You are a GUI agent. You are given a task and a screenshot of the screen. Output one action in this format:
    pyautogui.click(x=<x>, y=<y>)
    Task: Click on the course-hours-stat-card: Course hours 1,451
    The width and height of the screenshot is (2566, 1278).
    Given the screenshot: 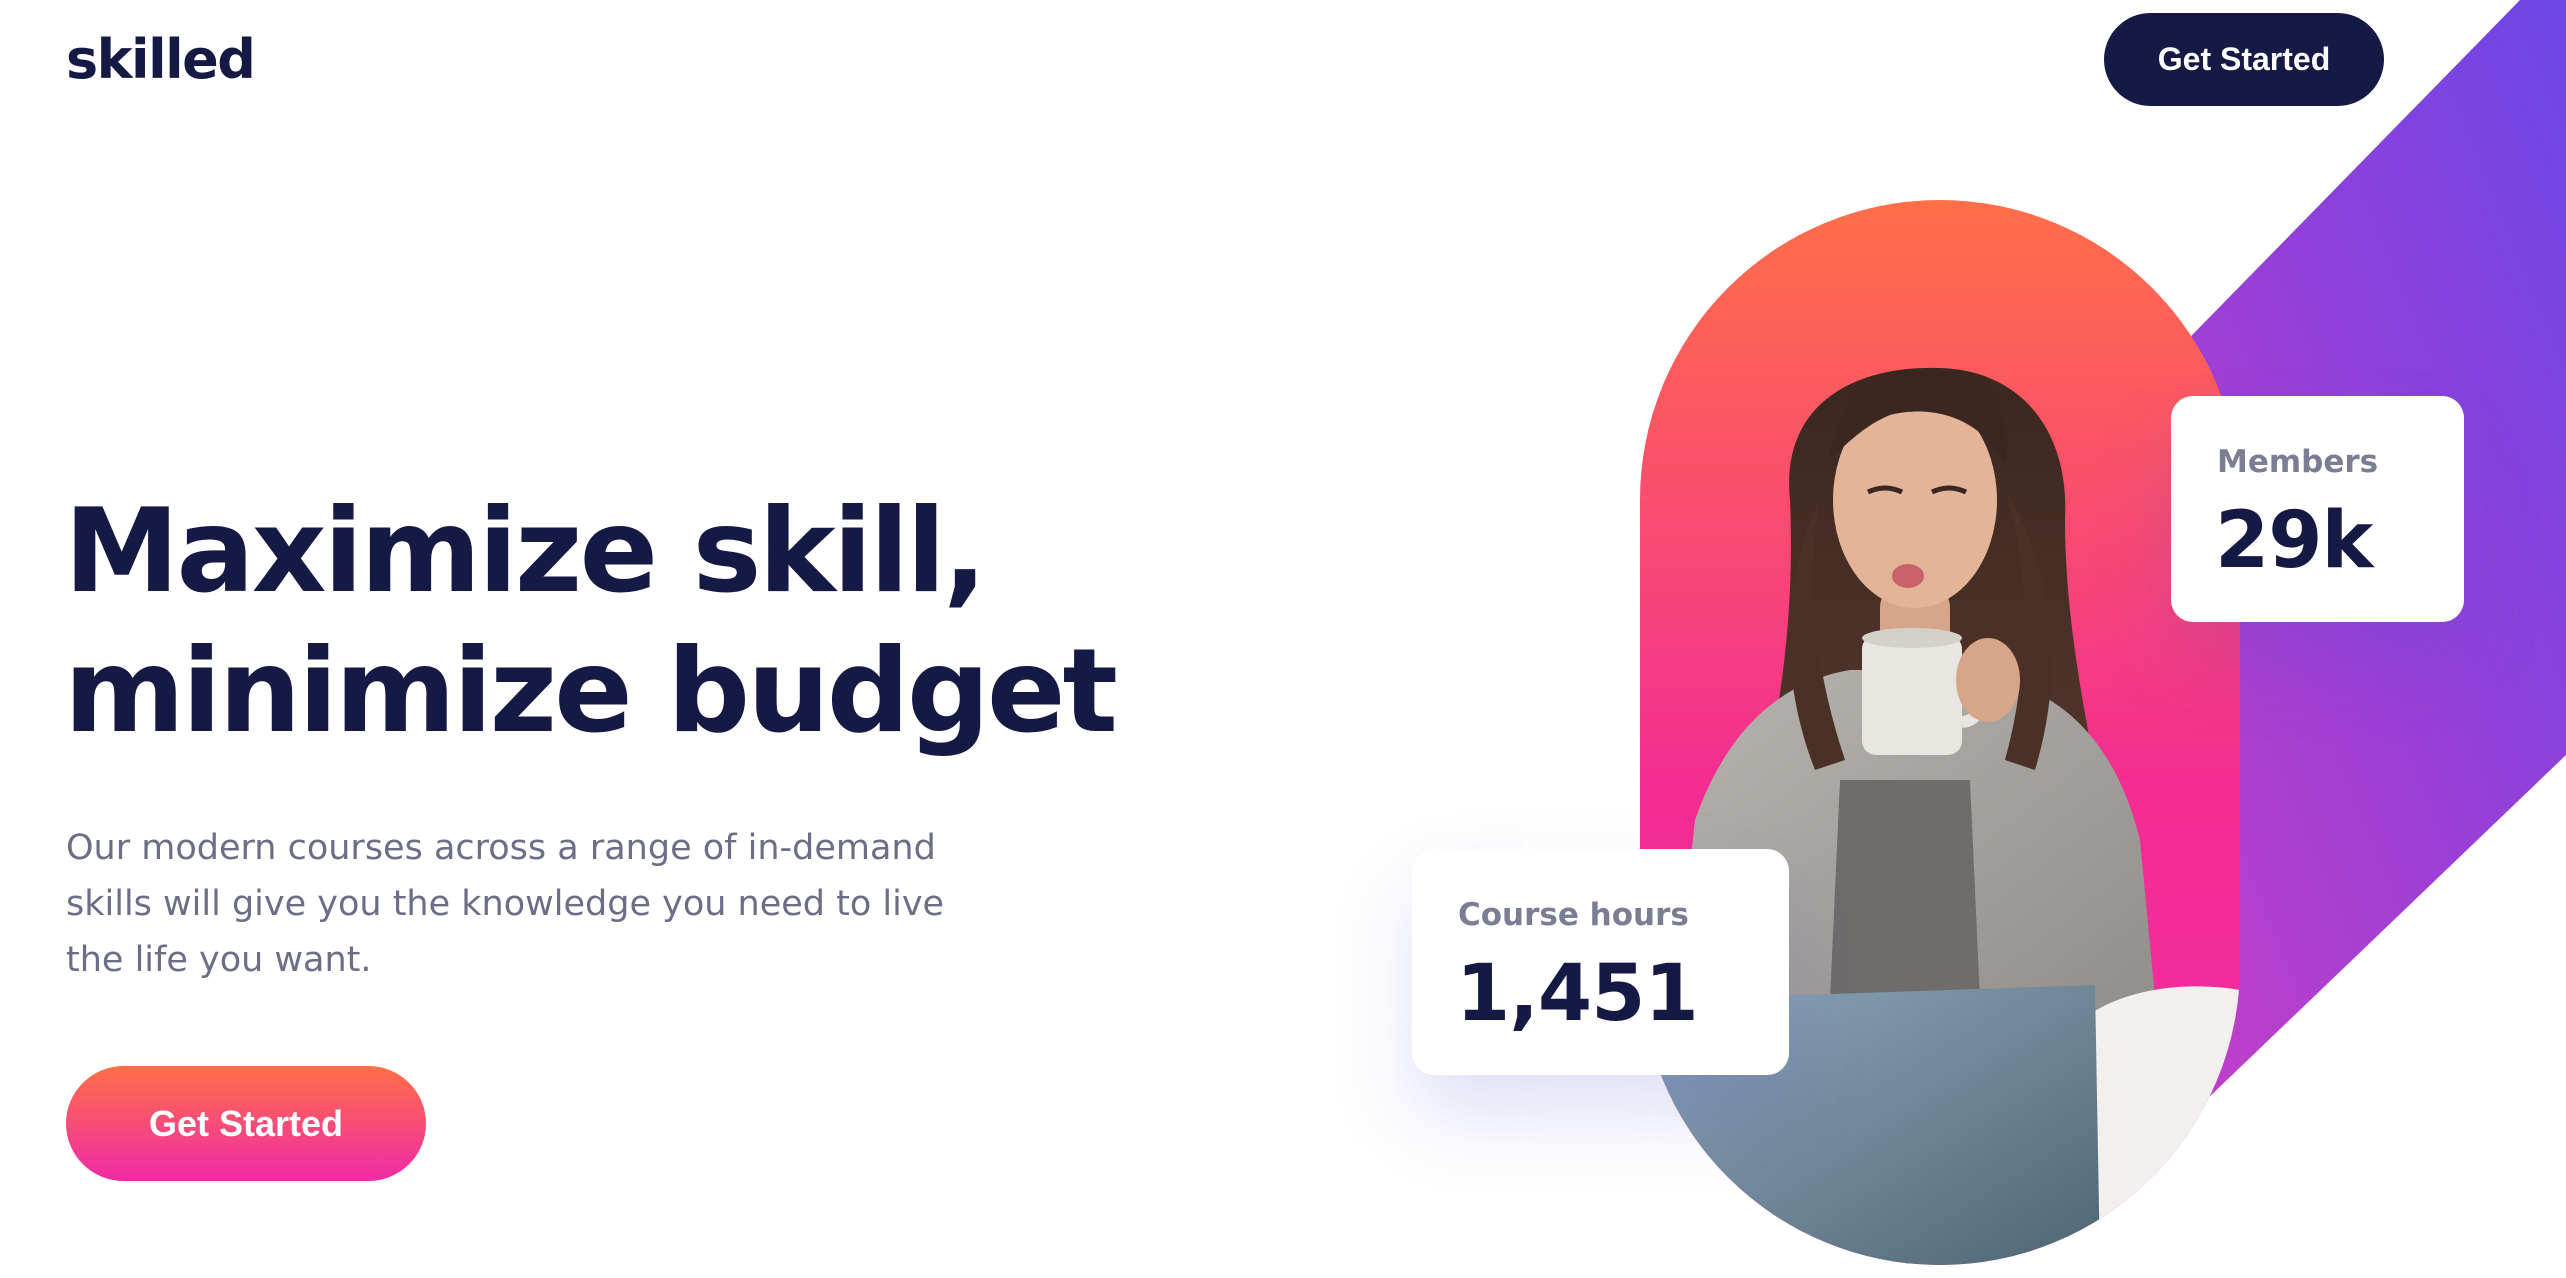 What is the action you would take?
    pyautogui.click(x=1600, y=962)
    